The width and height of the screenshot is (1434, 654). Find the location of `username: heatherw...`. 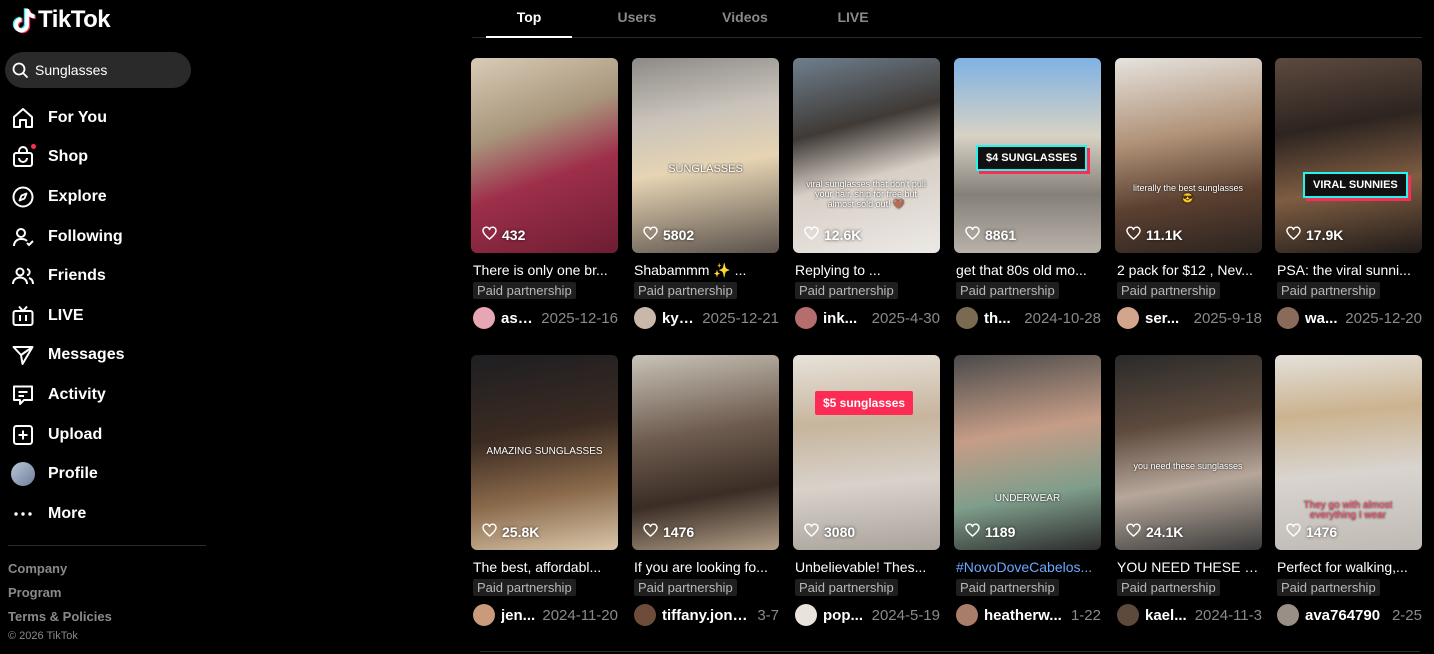

username: heatherw... is located at coordinates (1023, 615).